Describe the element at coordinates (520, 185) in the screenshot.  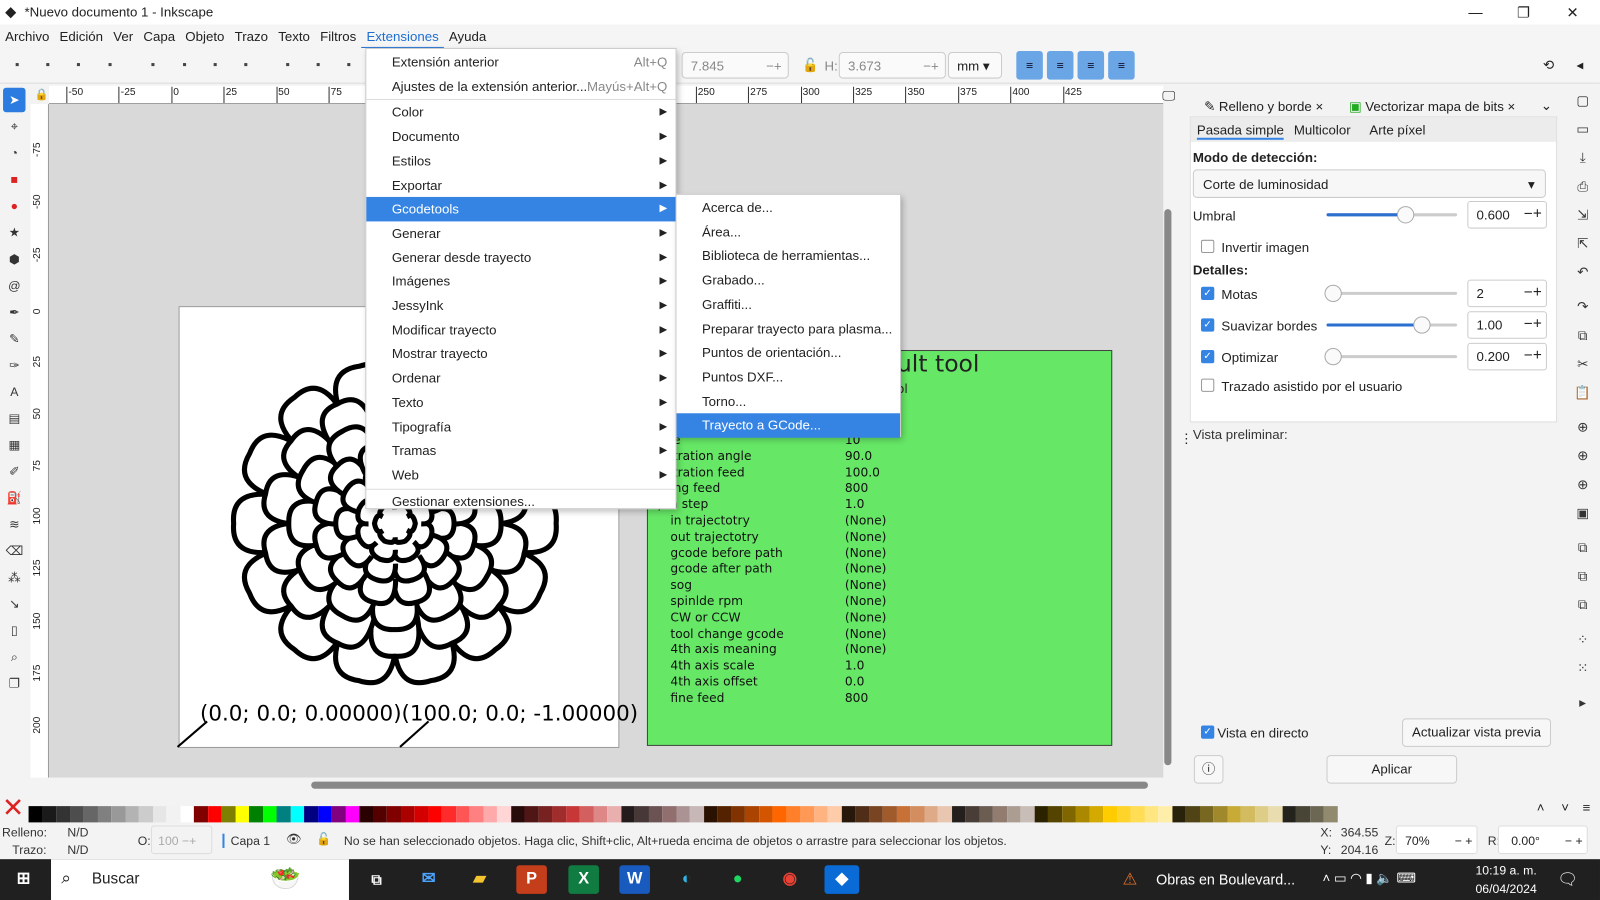
I see `menu-item: Exportar ▶` at that location.